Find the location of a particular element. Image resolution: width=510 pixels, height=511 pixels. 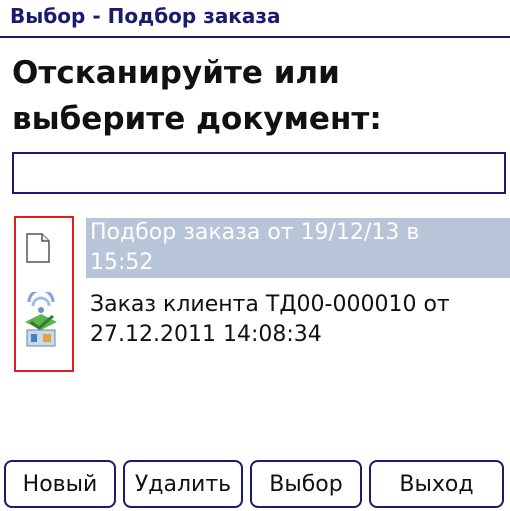

scan-input is located at coordinates (259, 173).